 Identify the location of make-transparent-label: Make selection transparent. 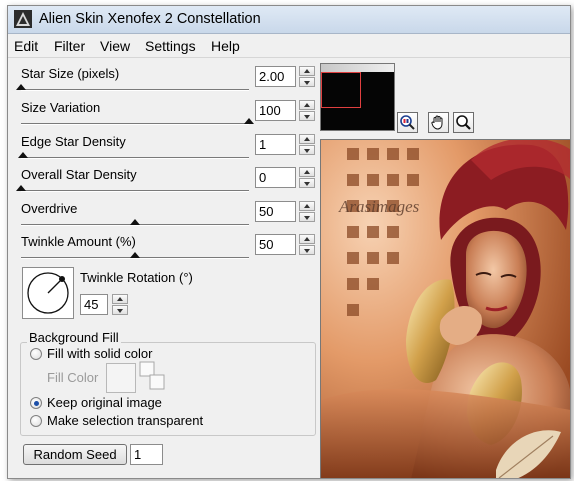
(125, 420).